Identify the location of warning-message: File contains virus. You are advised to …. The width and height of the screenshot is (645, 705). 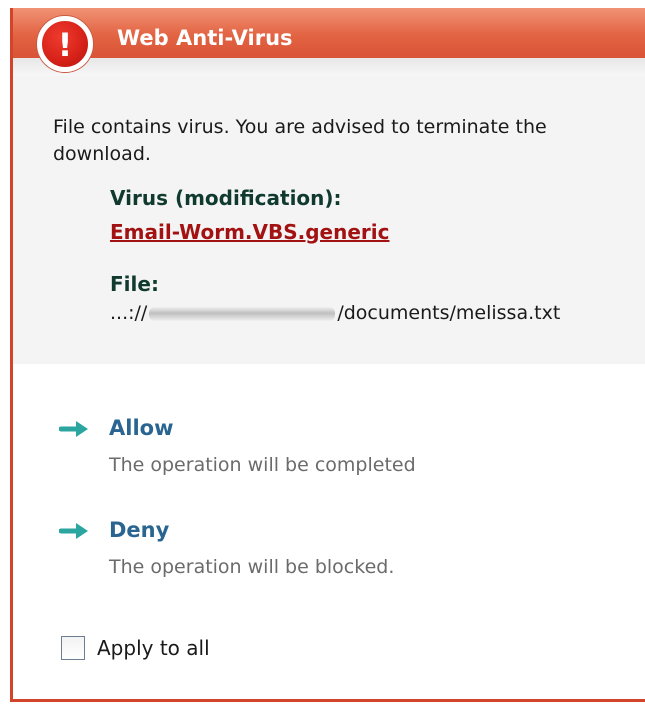
(300, 140).